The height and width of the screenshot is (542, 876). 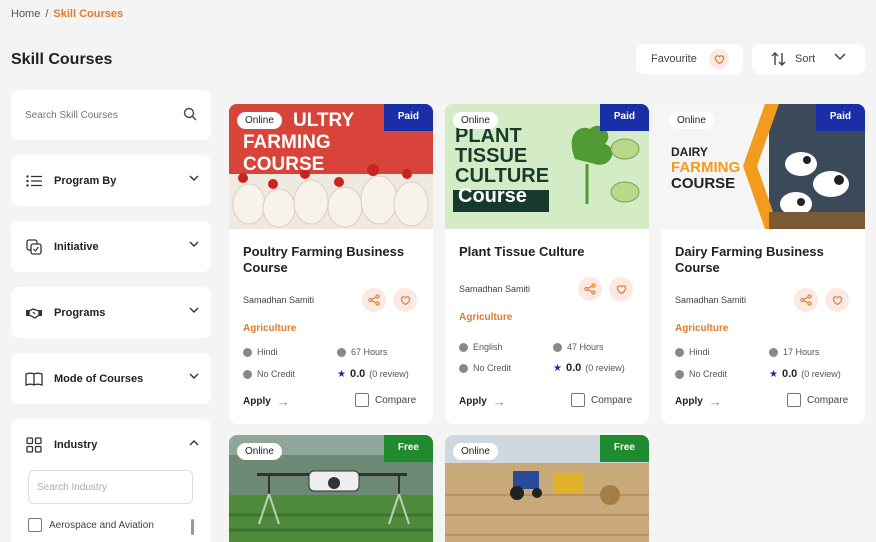 What do you see at coordinates (549, 252) in the screenshot?
I see `course-title: Plant Tissue Culture` at bounding box center [549, 252].